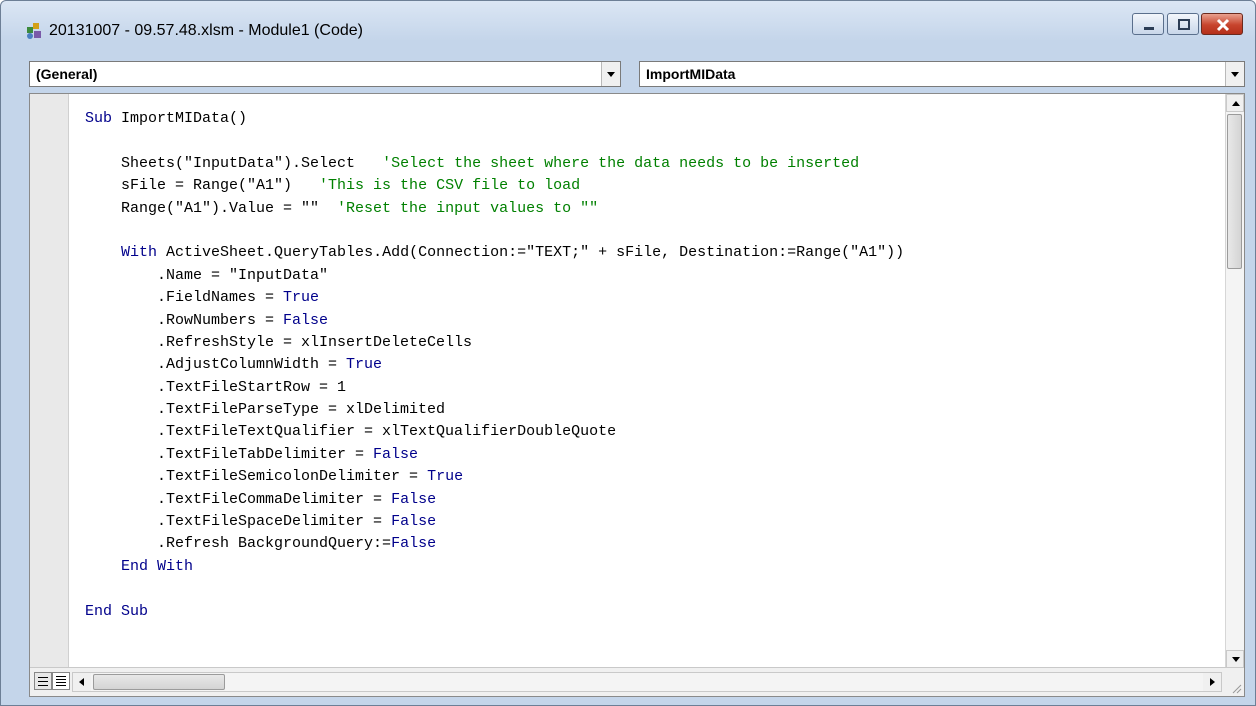 This screenshot has width=1256, height=706. I want to click on vba-module-icon, so click(34, 31).